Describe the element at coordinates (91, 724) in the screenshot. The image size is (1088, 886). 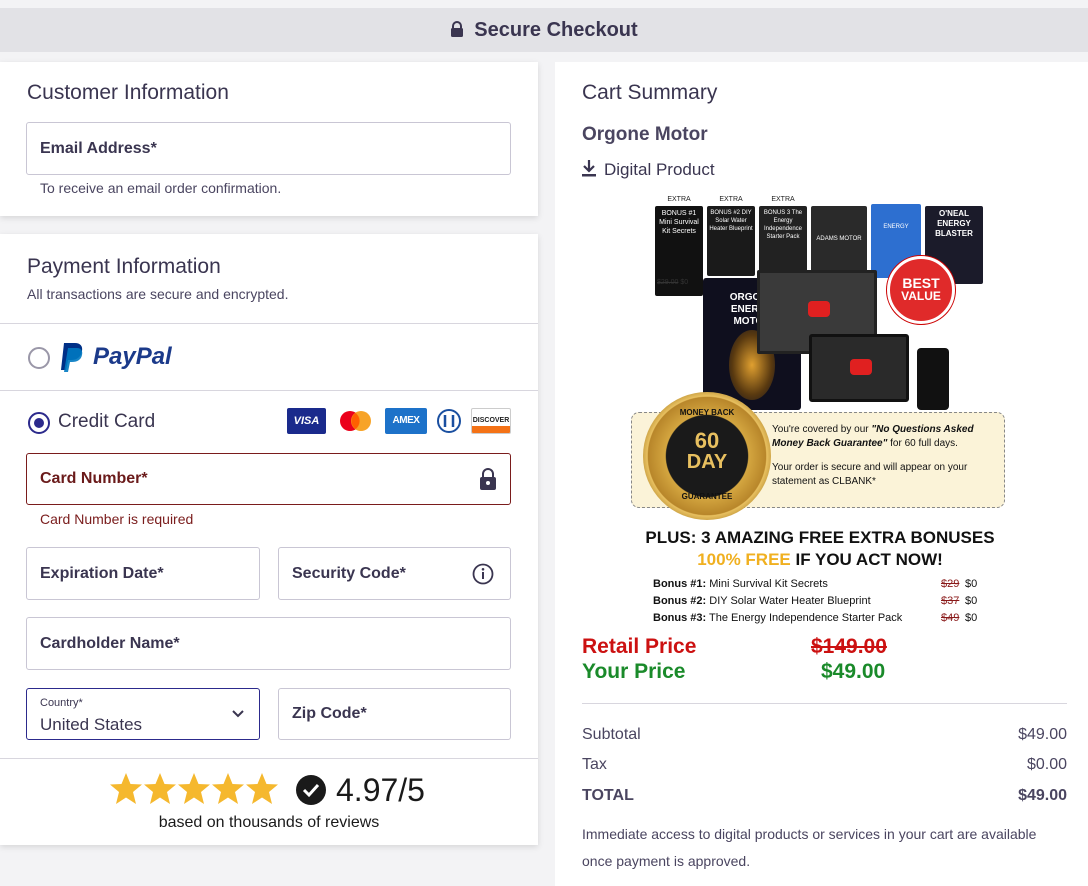
I see `country-value: United States` at that location.